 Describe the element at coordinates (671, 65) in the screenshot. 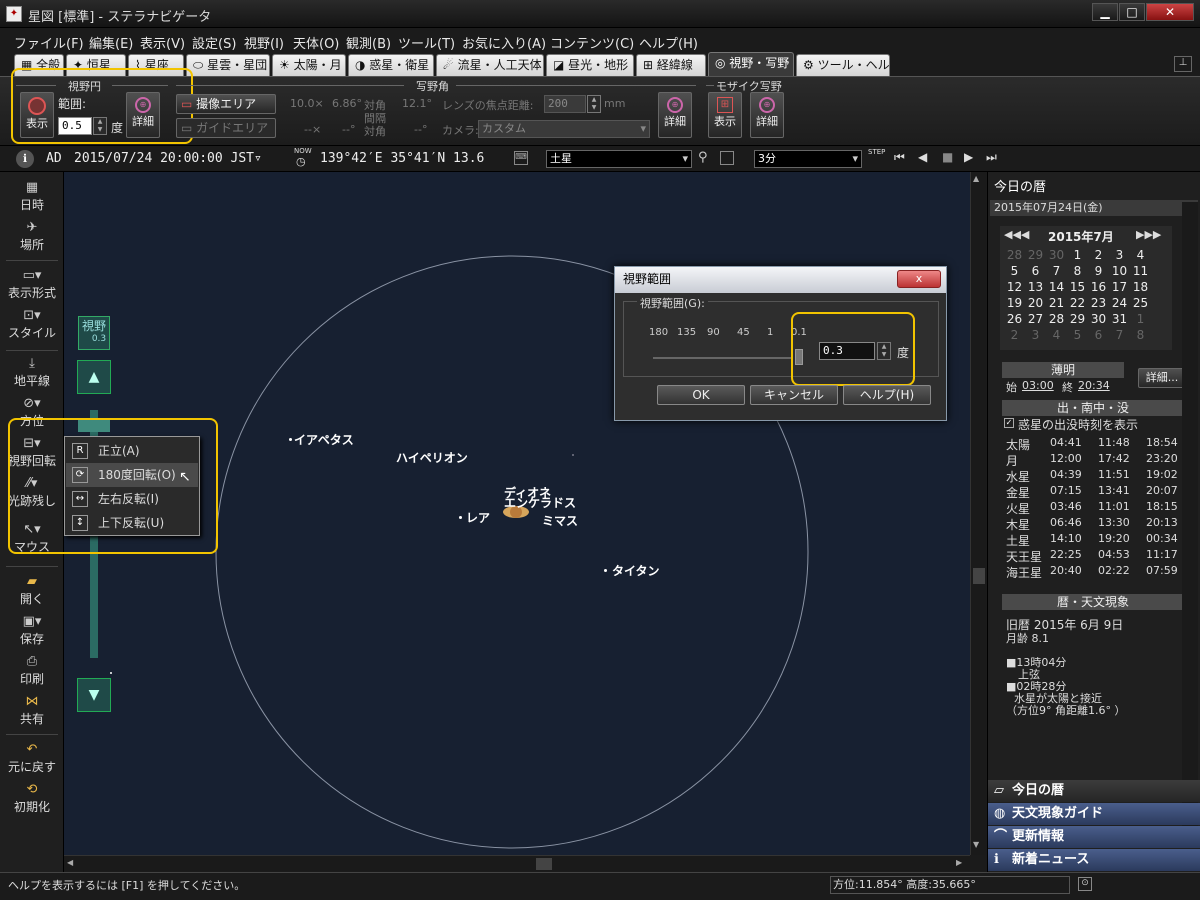

I see `tab-grid: ⊞ 経緯線` at that location.